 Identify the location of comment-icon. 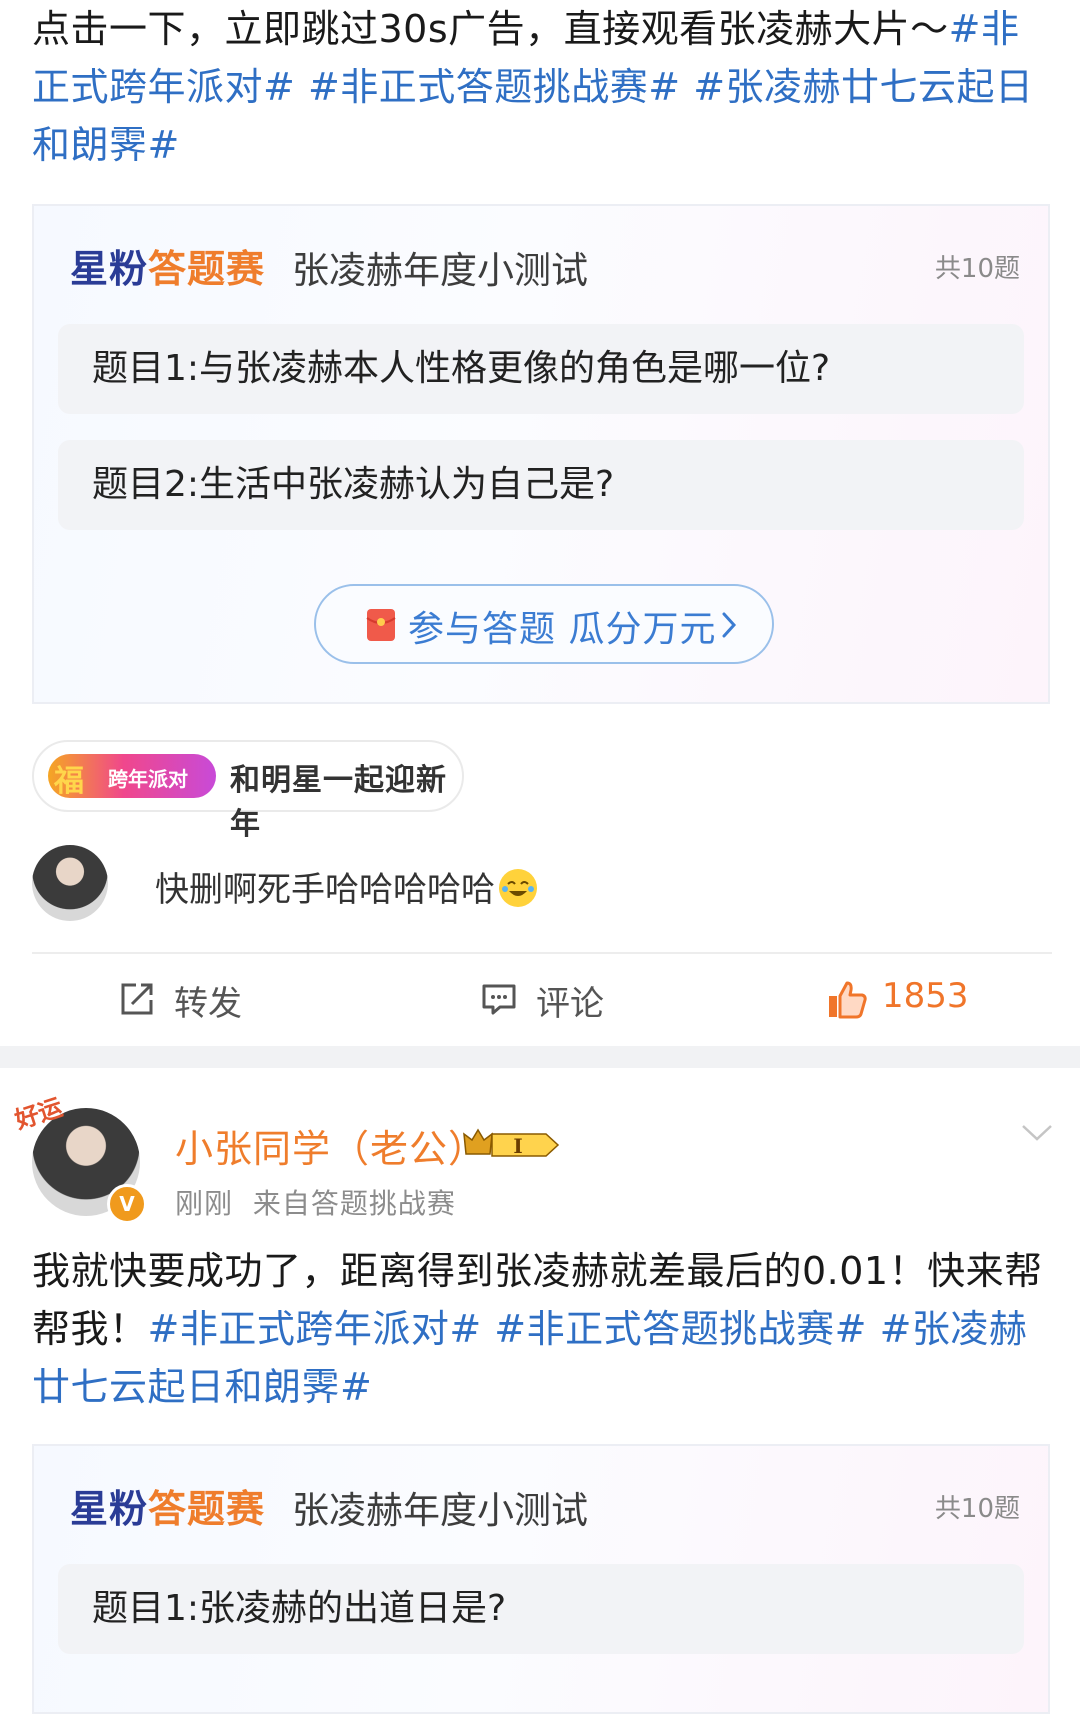
(499, 1001).